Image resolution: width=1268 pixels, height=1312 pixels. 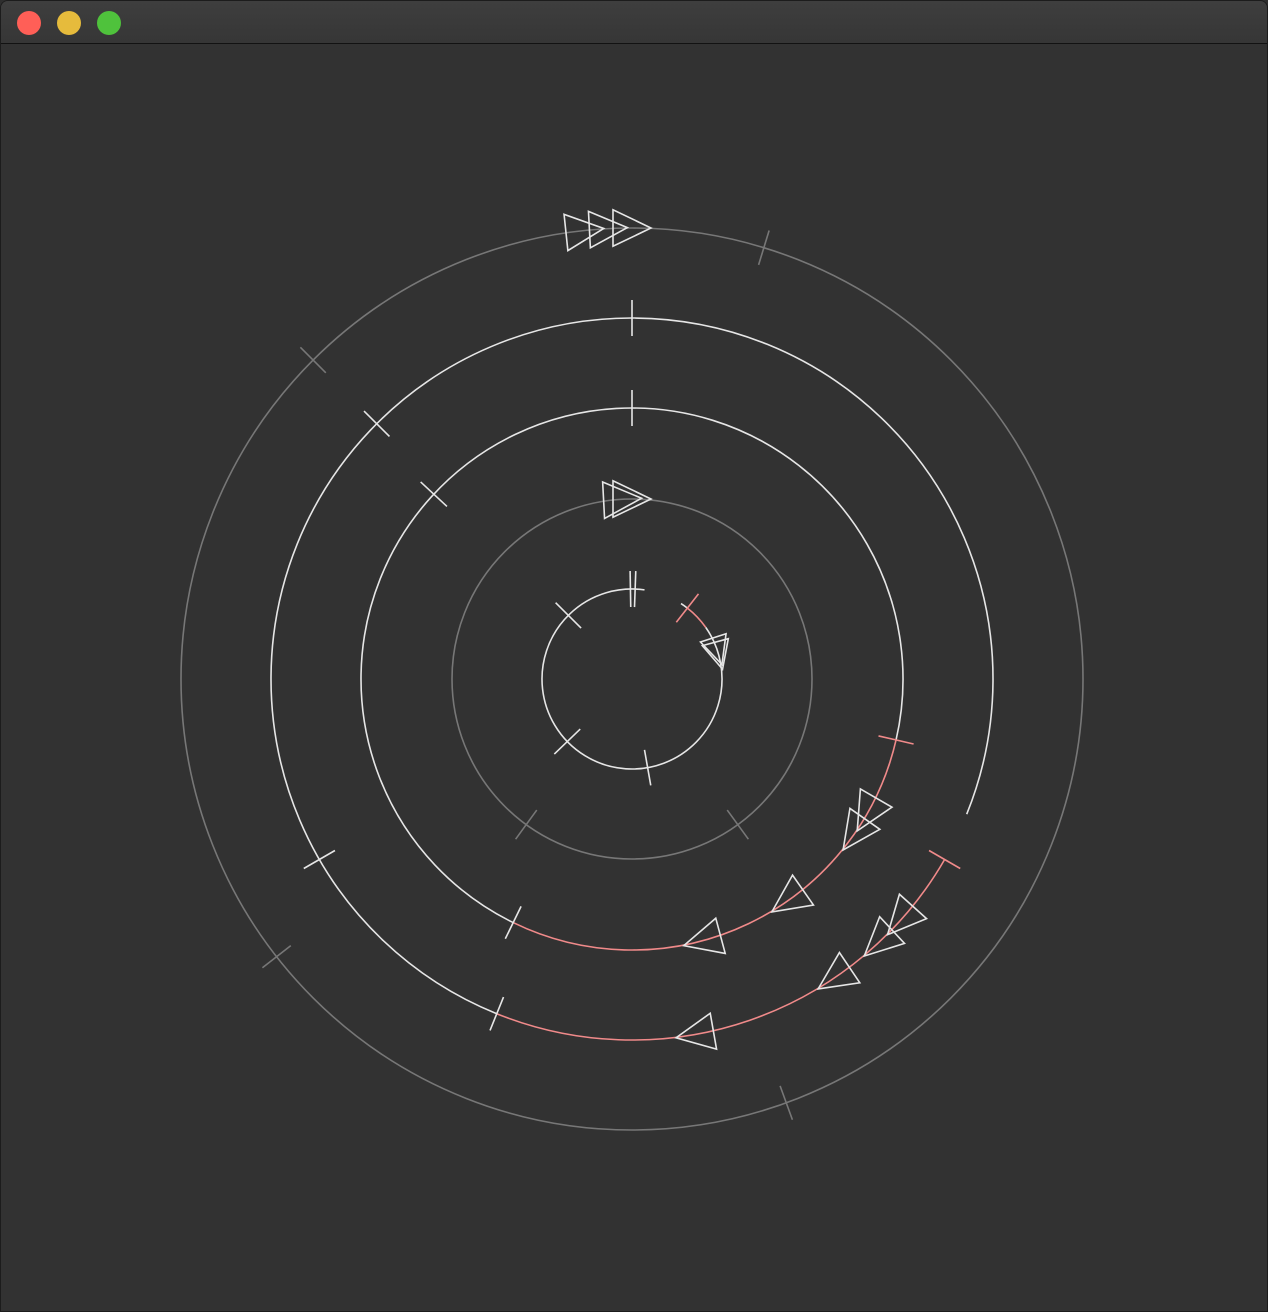 I want to click on ring-2-highlight-arc, so click(x=721, y=950).